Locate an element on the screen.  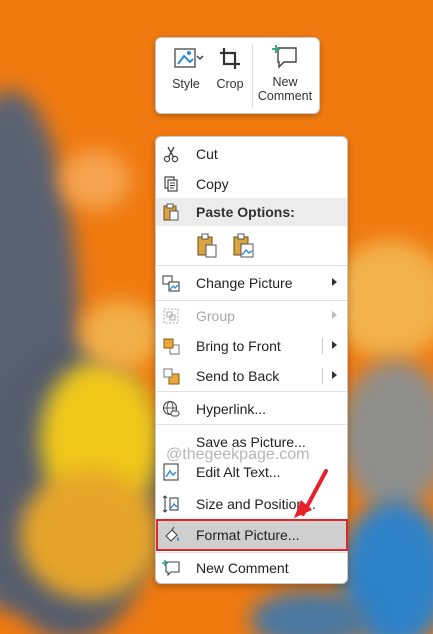
red-annotation-arrow-icon is located at coordinates (311, 493).